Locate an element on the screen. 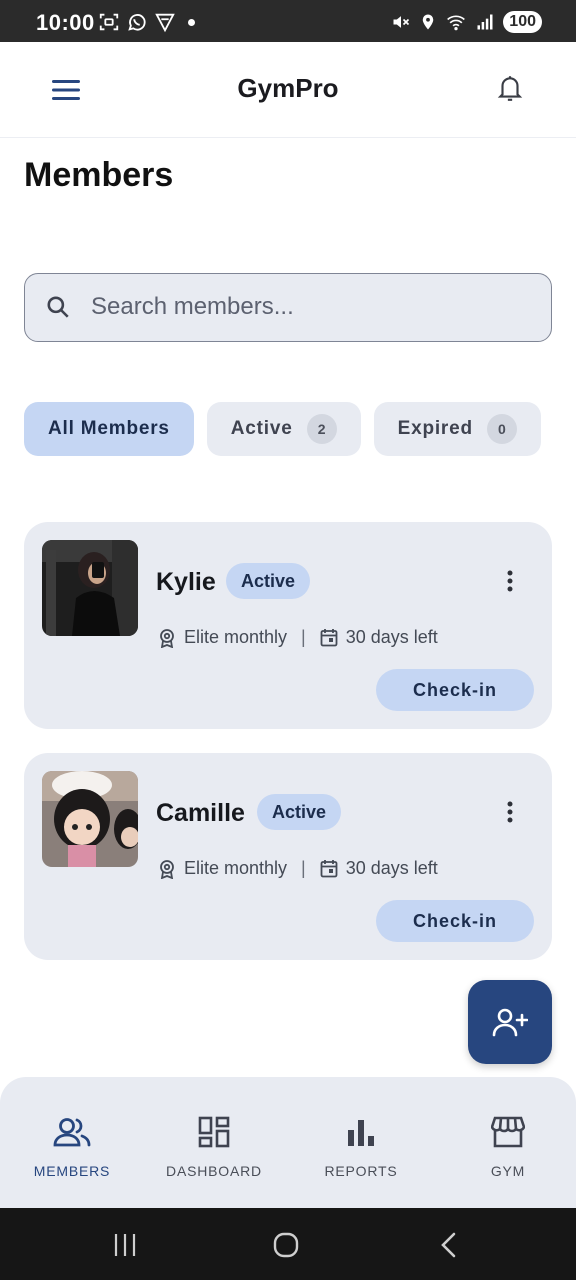  status-bar: 10:00 100 is located at coordinates (288, 21).